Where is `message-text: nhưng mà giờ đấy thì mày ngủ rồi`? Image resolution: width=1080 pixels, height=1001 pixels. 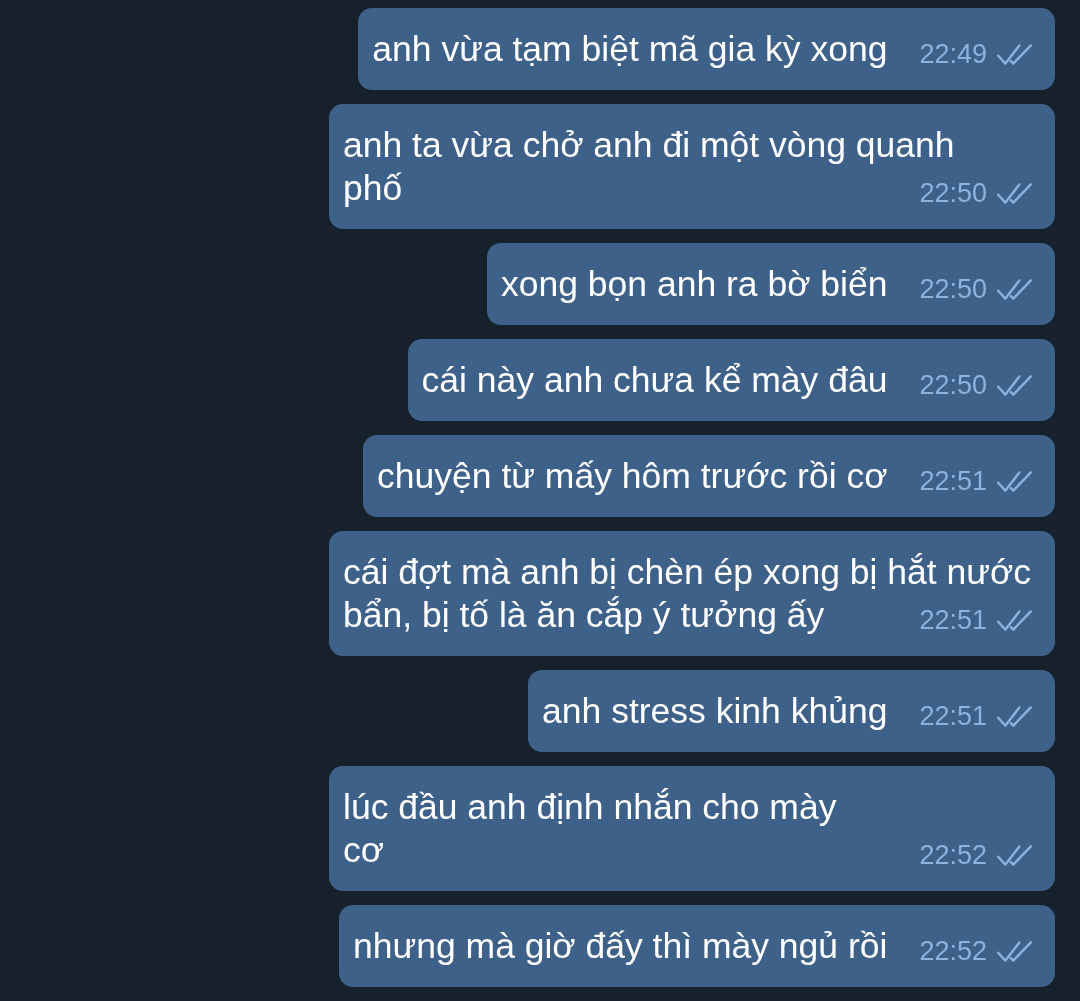
message-text: nhưng mà giờ đấy thì mày ngủ rồi is located at coordinates (620, 946).